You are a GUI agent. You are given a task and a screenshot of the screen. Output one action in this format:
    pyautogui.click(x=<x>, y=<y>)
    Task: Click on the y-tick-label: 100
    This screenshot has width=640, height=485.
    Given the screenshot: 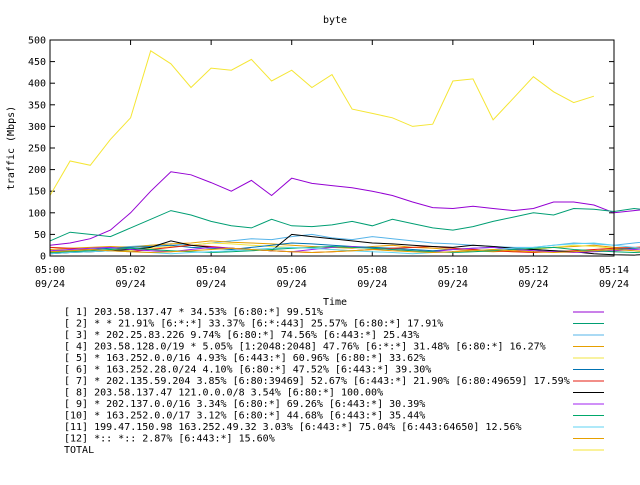 What is the action you would take?
    pyautogui.click(x=37, y=213)
    